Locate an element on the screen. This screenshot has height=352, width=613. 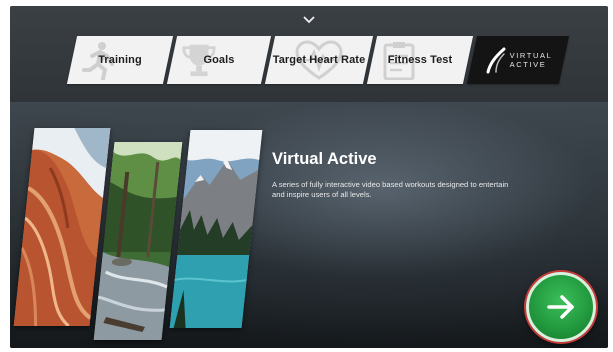
tab-fitness-test: Fitness Test is located at coordinates (420, 60).